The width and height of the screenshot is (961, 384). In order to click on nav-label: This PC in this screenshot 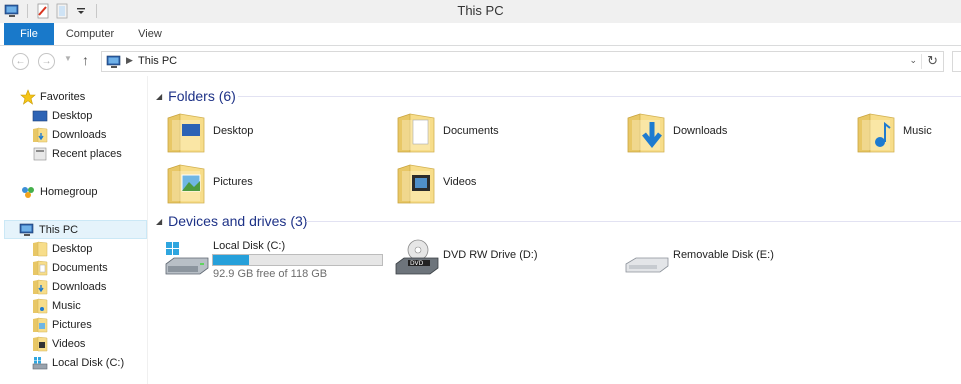, I will do `click(59, 229)`.